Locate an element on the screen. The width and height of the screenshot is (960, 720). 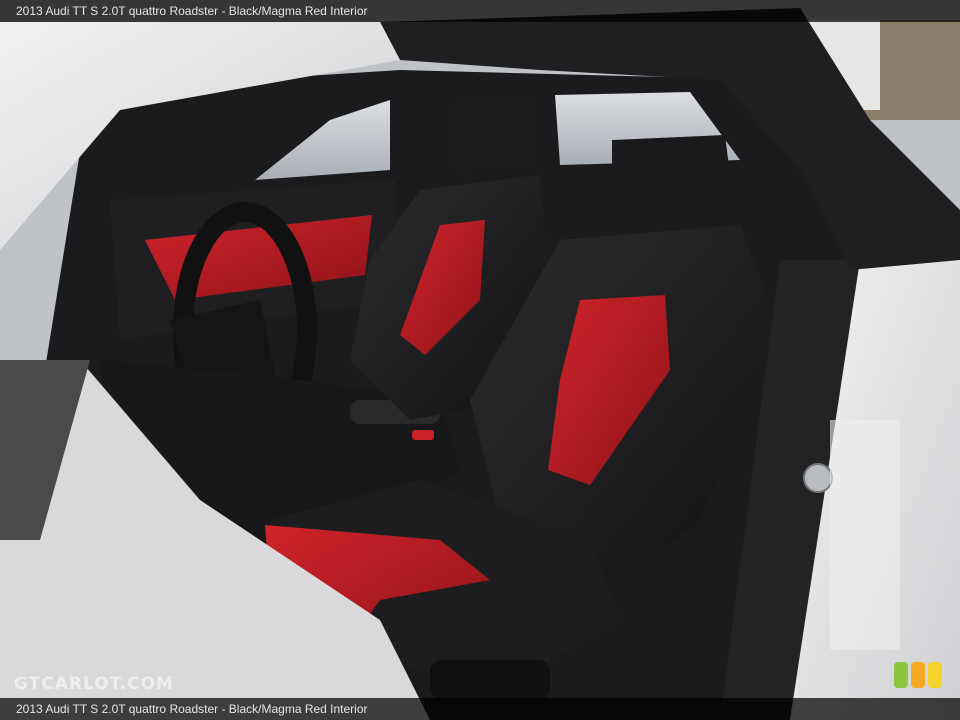
badge-yellow-square is located at coordinates (935, 675).